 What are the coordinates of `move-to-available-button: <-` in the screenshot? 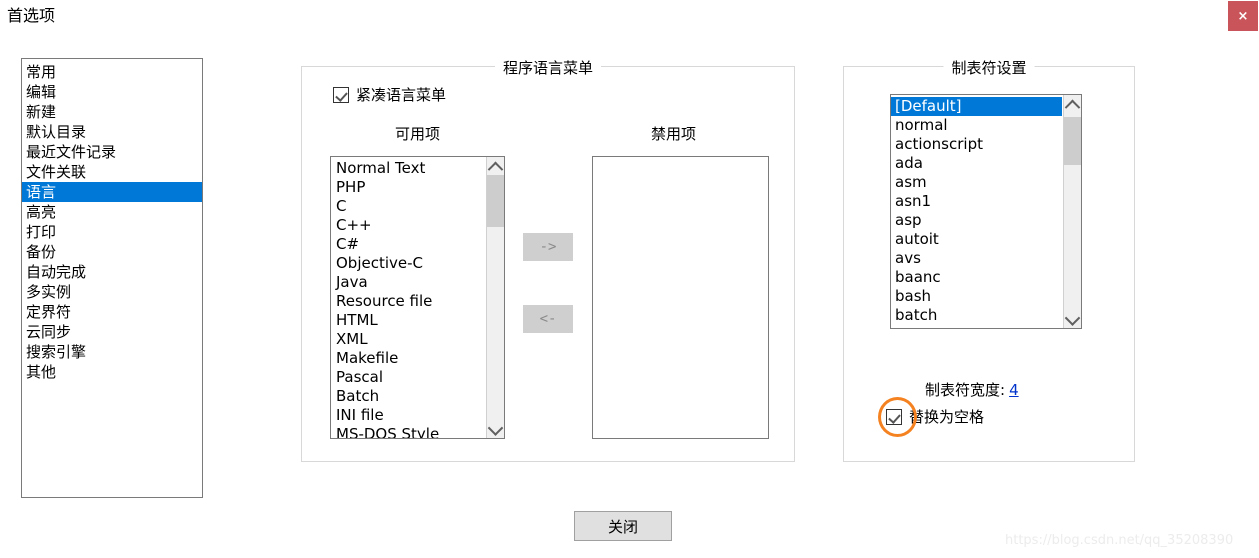 It's located at (548, 319).